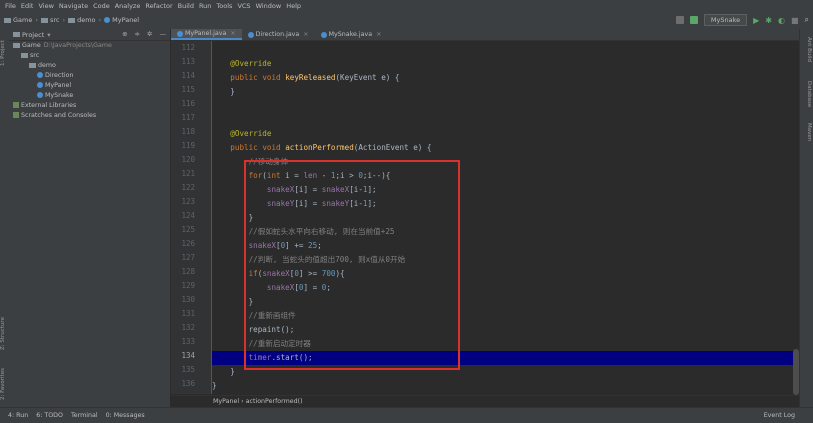  I want to click on line-number: 117, so click(188, 117).